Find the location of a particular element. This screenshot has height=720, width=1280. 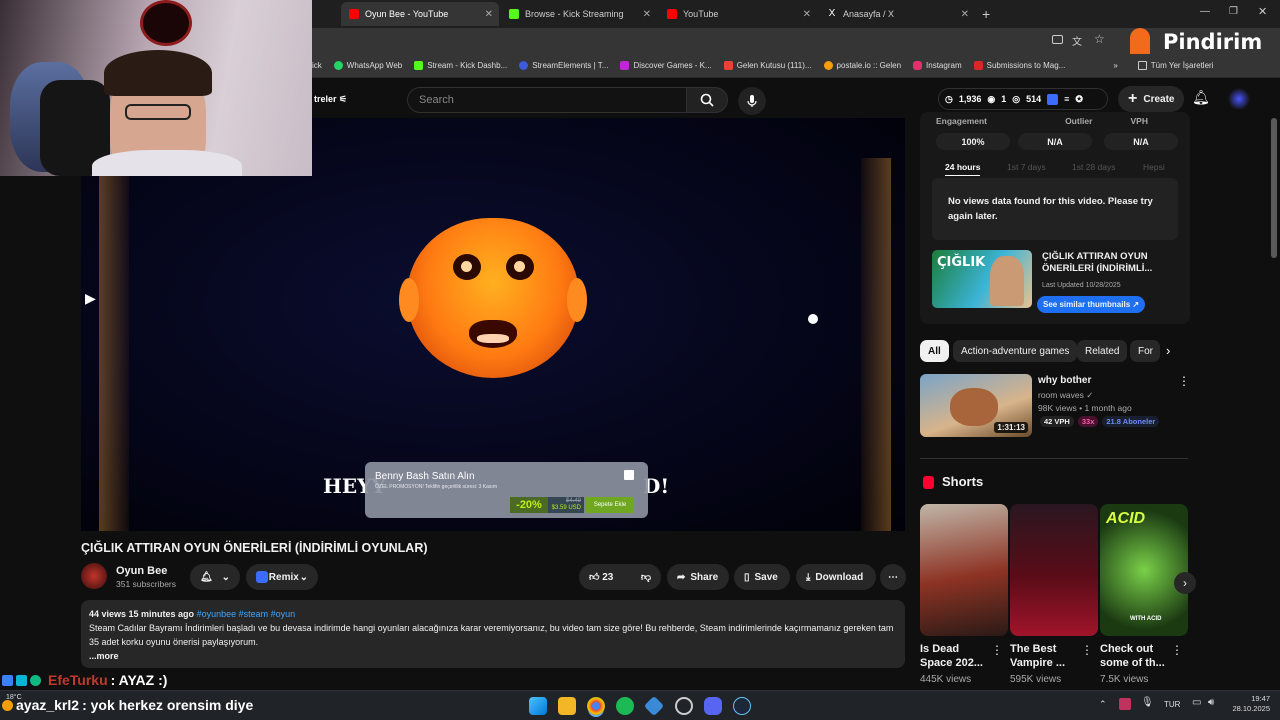

bookmark-whatsapp: WhatsApp Web is located at coordinates (367, 65).